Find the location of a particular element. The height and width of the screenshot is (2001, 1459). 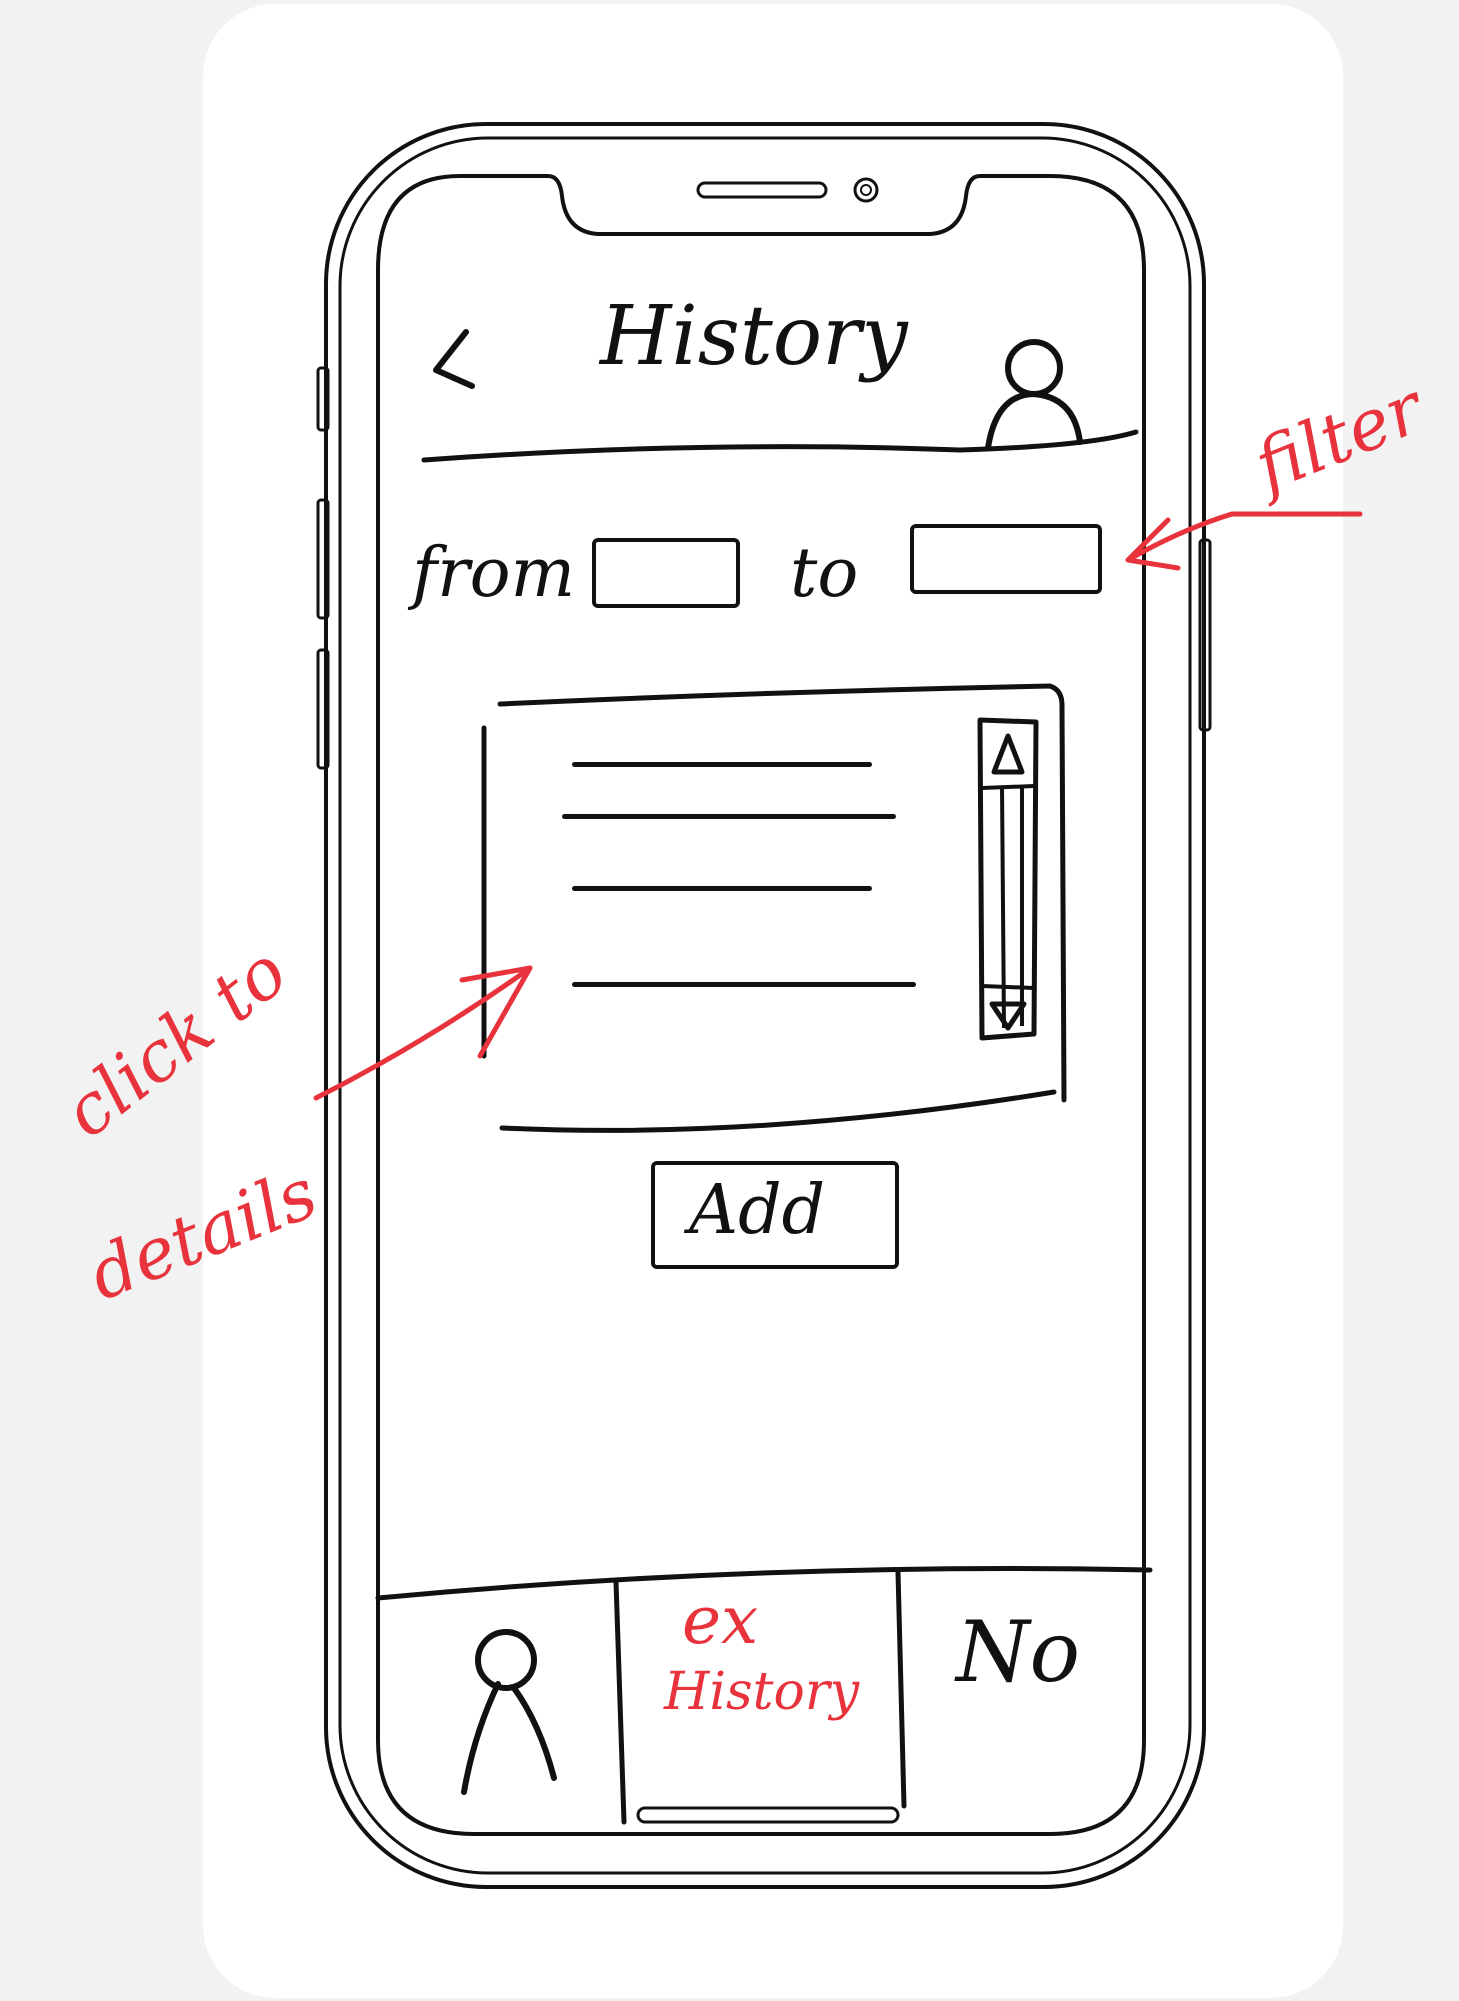

from-label: from is located at coordinates (494, 573).